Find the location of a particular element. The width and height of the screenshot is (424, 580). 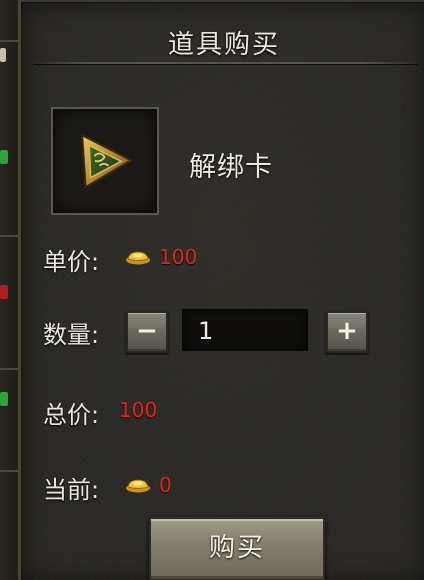

unit-price-value: 100 is located at coordinates (178, 257).